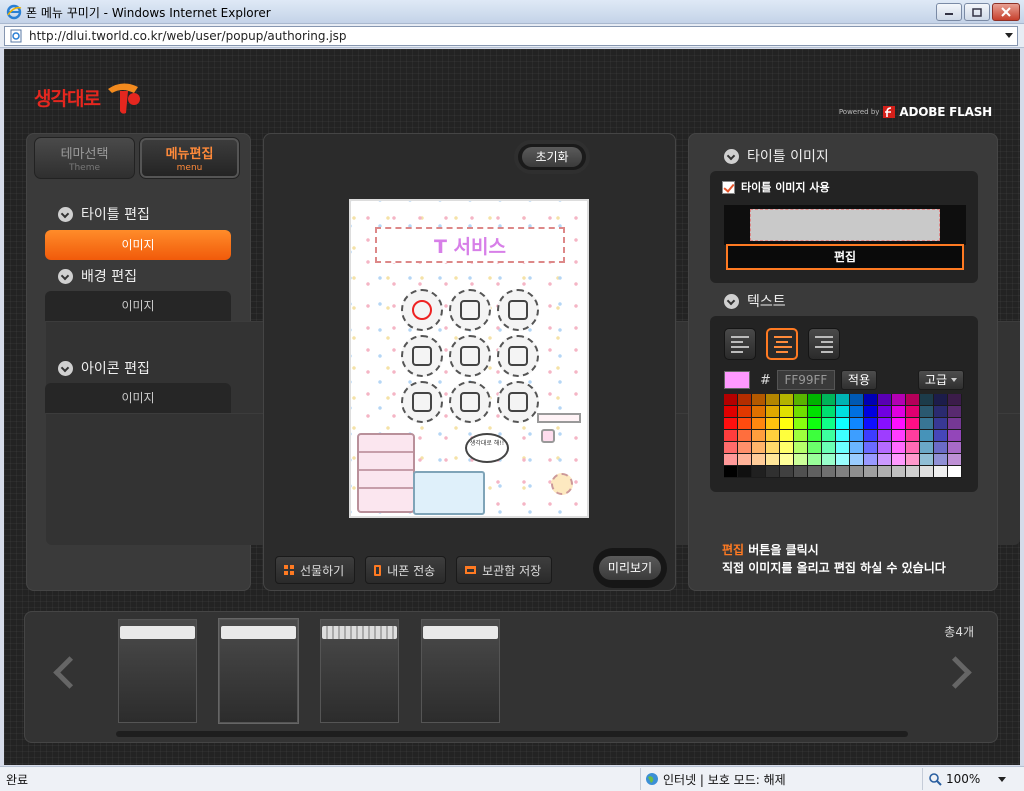 Image resolution: width=1024 pixels, height=791 pixels. What do you see at coordinates (964, 779) in the screenshot?
I see `zoom-control: 100%` at bounding box center [964, 779].